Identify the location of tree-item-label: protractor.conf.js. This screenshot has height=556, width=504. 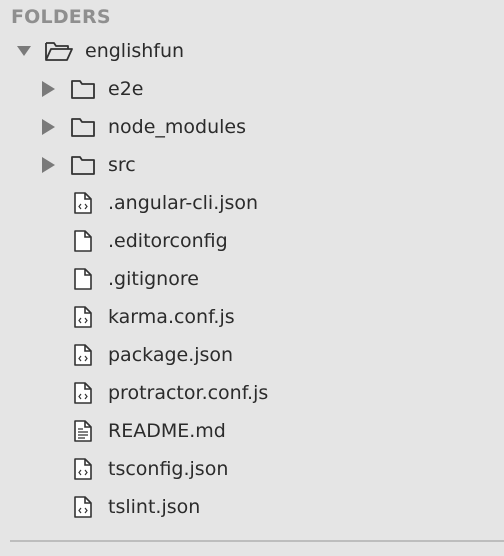
(188, 393).